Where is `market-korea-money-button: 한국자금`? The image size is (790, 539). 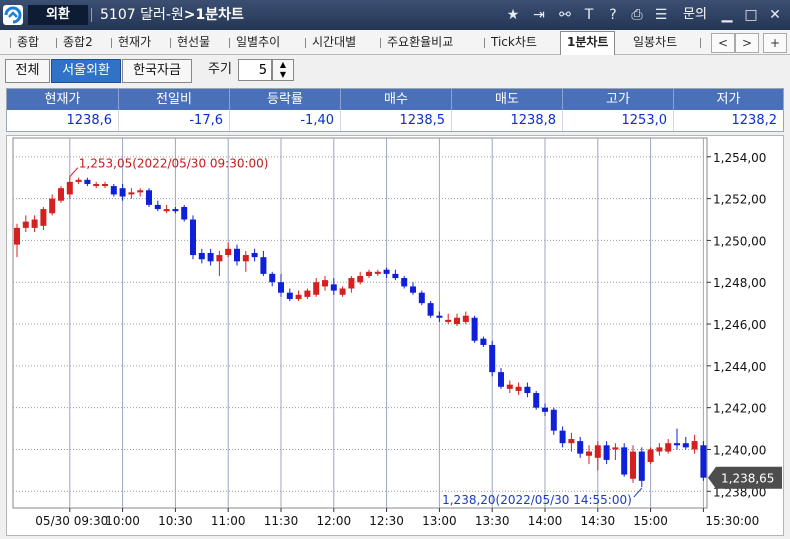
market-korea-money-button: 한국자금 is located at coordinates (157, 71).